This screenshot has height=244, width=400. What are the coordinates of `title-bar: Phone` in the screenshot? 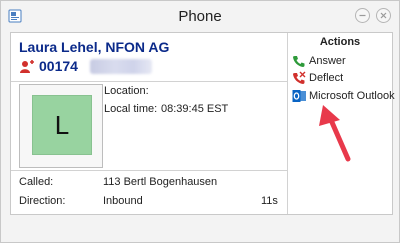 It's located at (200, 16).